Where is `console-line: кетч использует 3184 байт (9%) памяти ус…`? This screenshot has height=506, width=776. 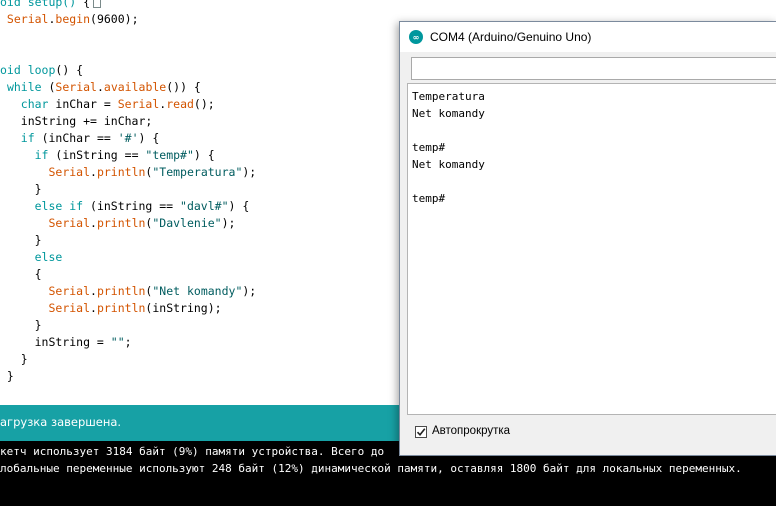
console-line: кетч использует 3184 байт (9%) памяти ус… is located at coordinates (192, 451).